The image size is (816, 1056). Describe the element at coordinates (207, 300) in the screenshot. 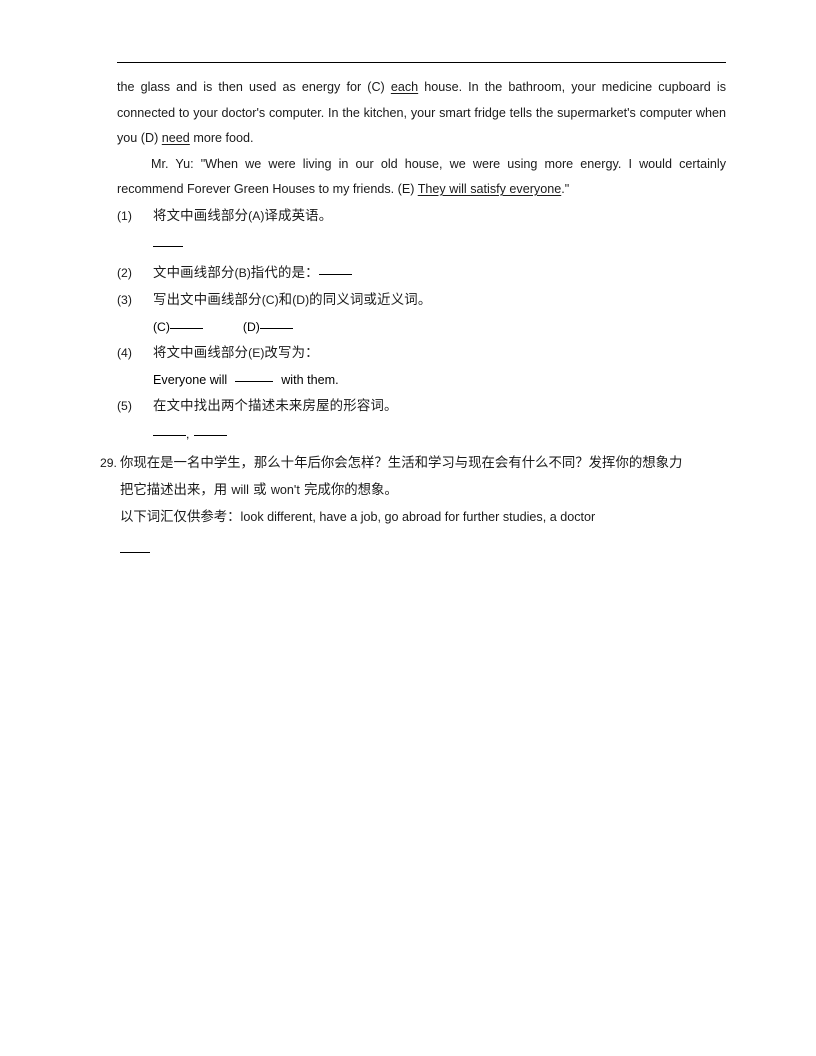

I see `sub-question-3-text-before: 写出文中画线部分` at that location.